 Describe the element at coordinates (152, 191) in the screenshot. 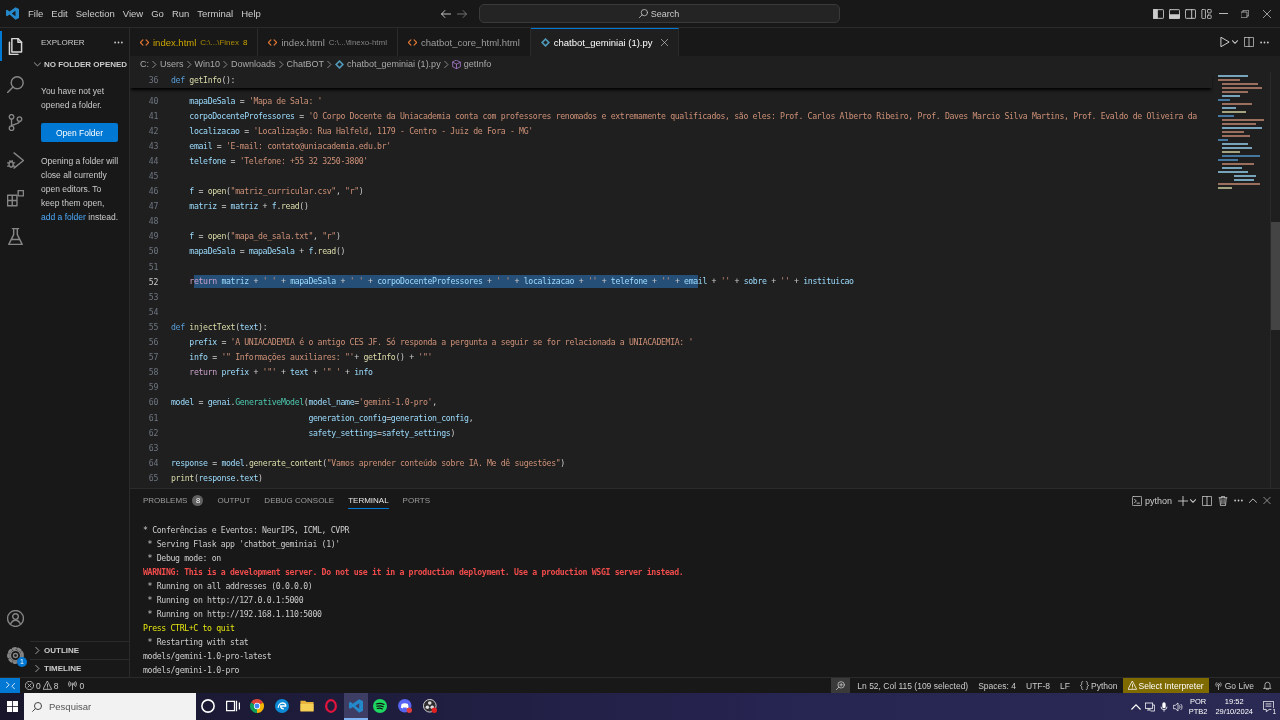

I see `line-number: 46` at that location.